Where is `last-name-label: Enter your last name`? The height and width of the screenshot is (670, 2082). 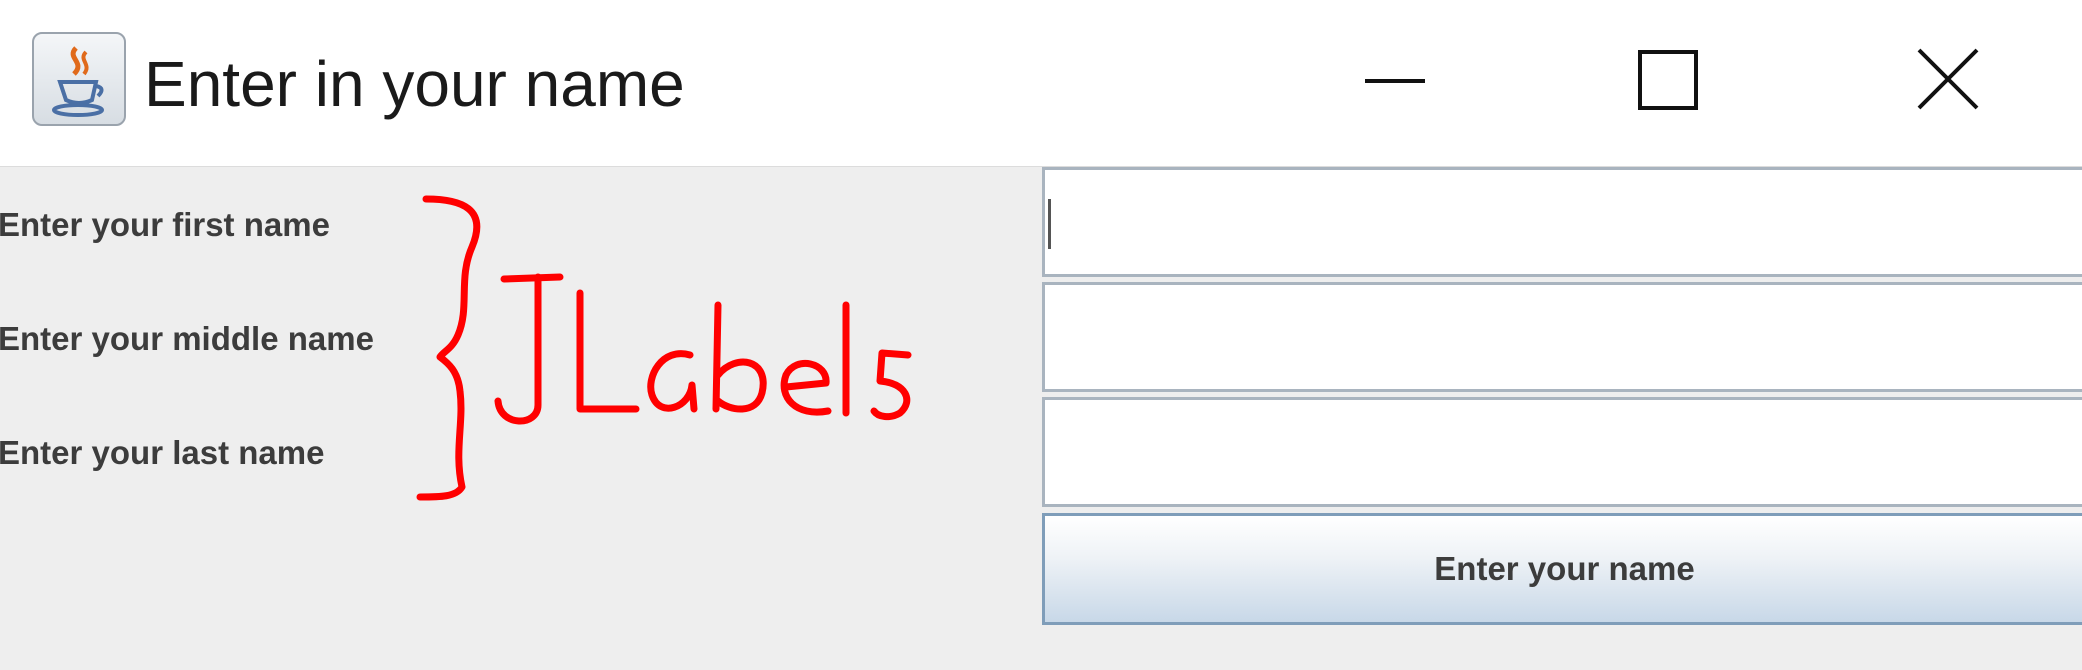
last-name-label: Enter your last name is located at coordinates (162, 452).